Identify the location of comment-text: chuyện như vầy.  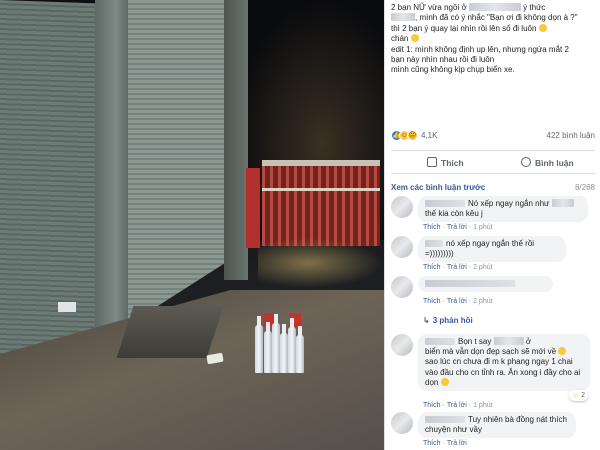
(453, 430).